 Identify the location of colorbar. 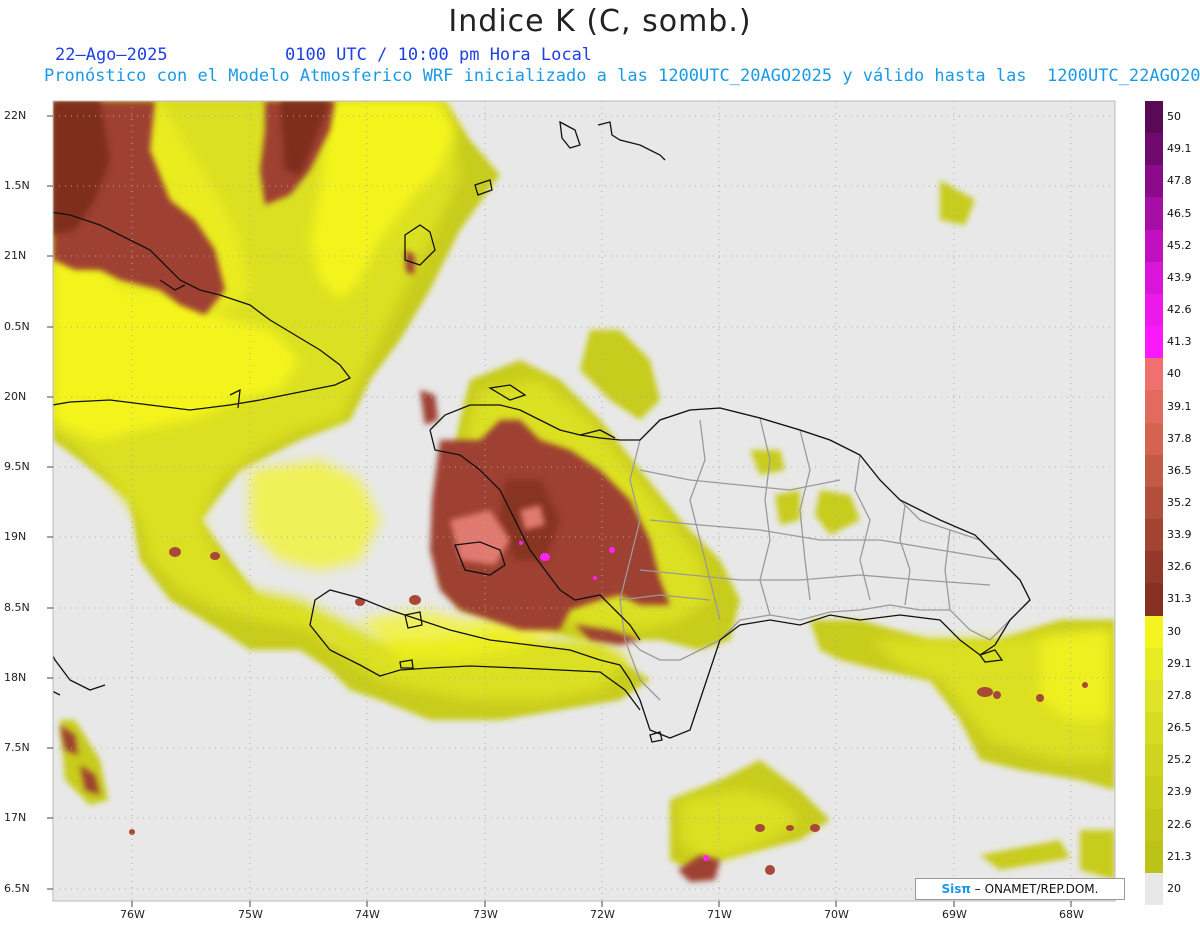
(1154, 503).